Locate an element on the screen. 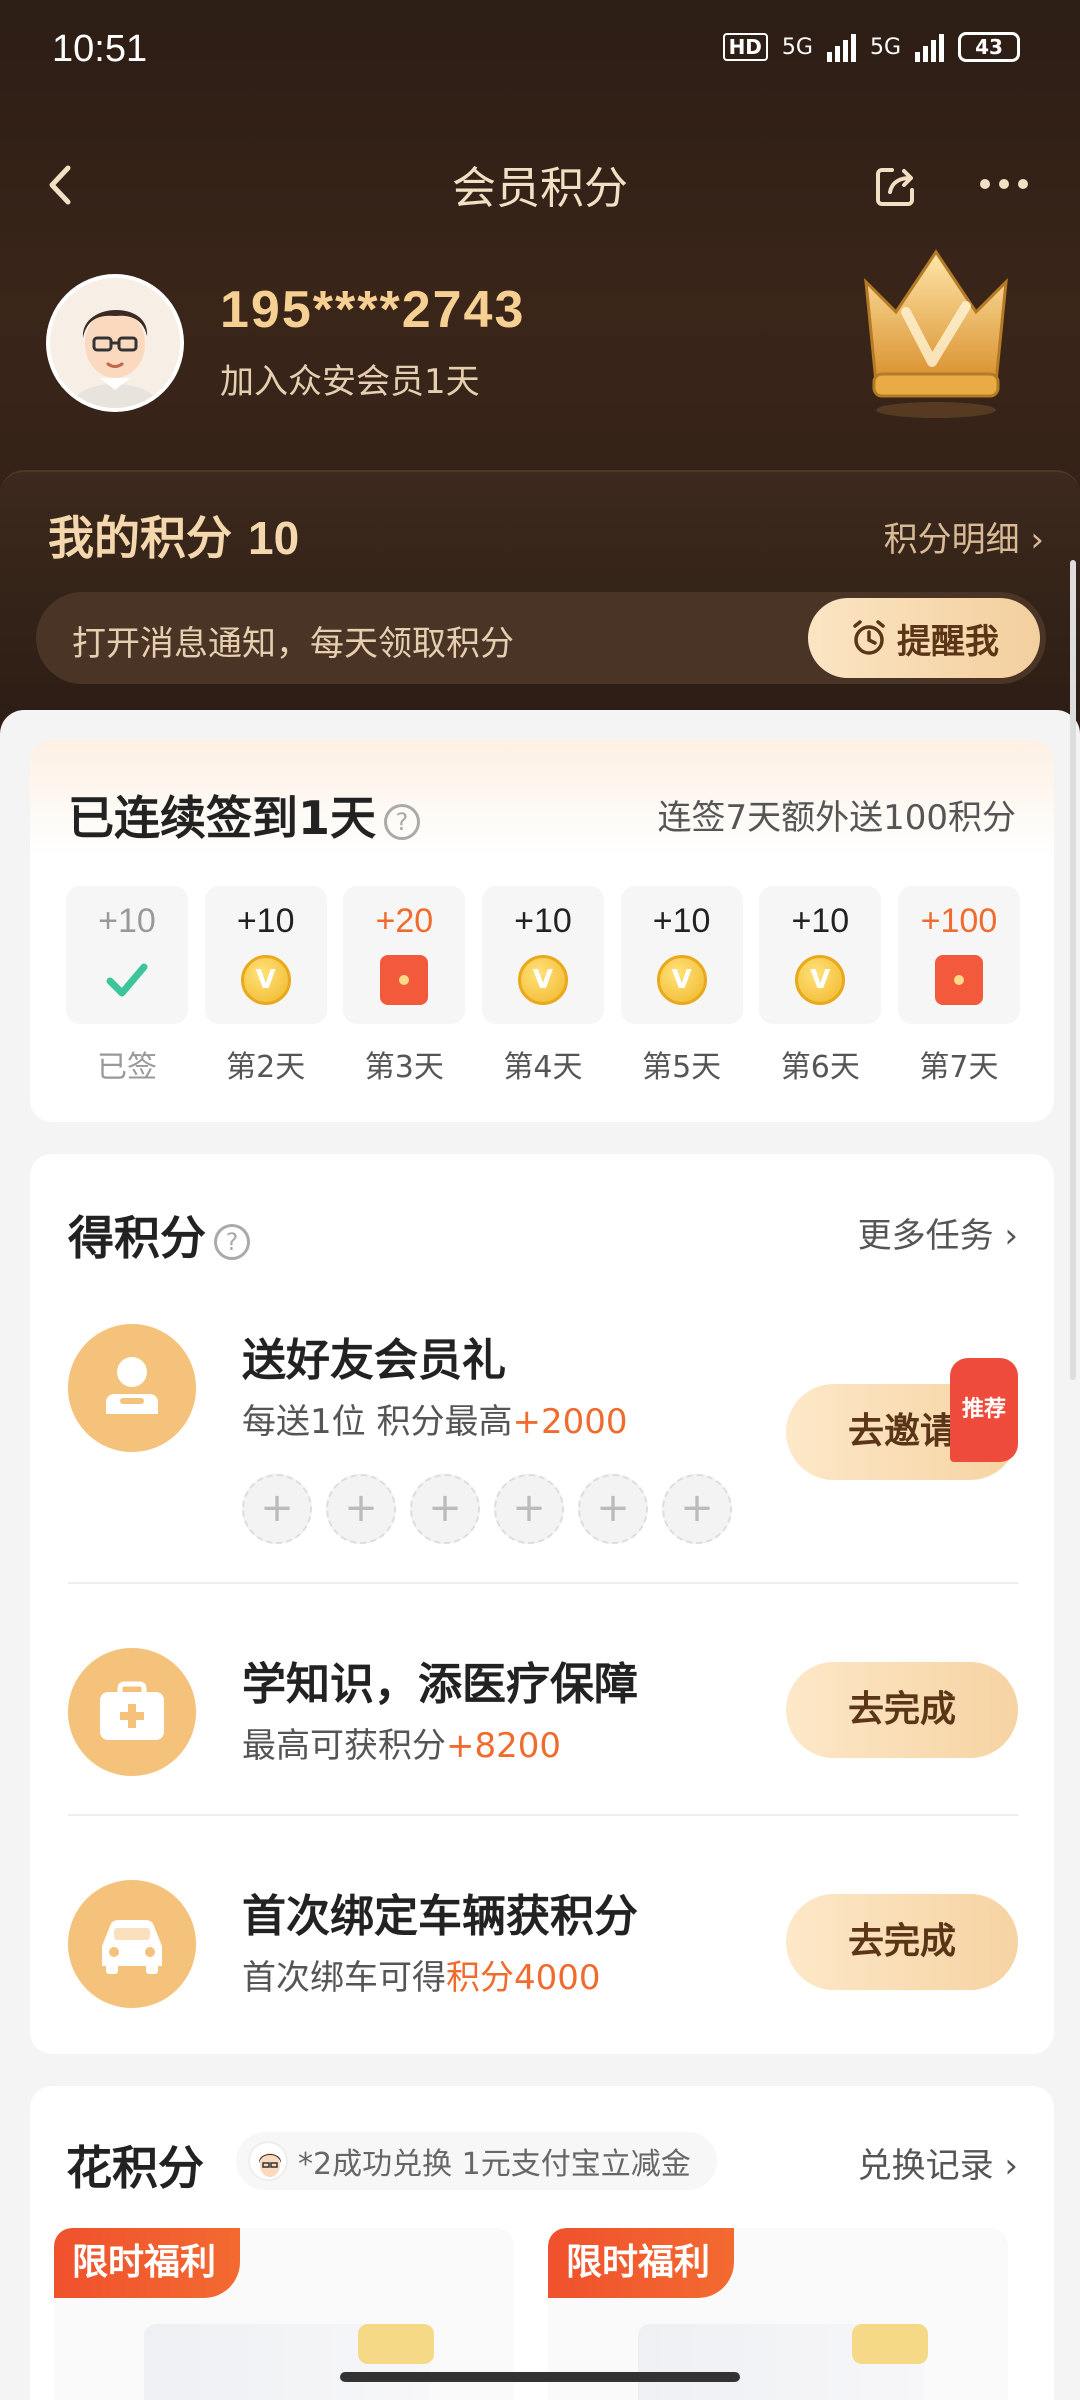 This screenshot has height=2400, width=1080. remind-button-label: 提醒我 is located at coordinates (948, 641).